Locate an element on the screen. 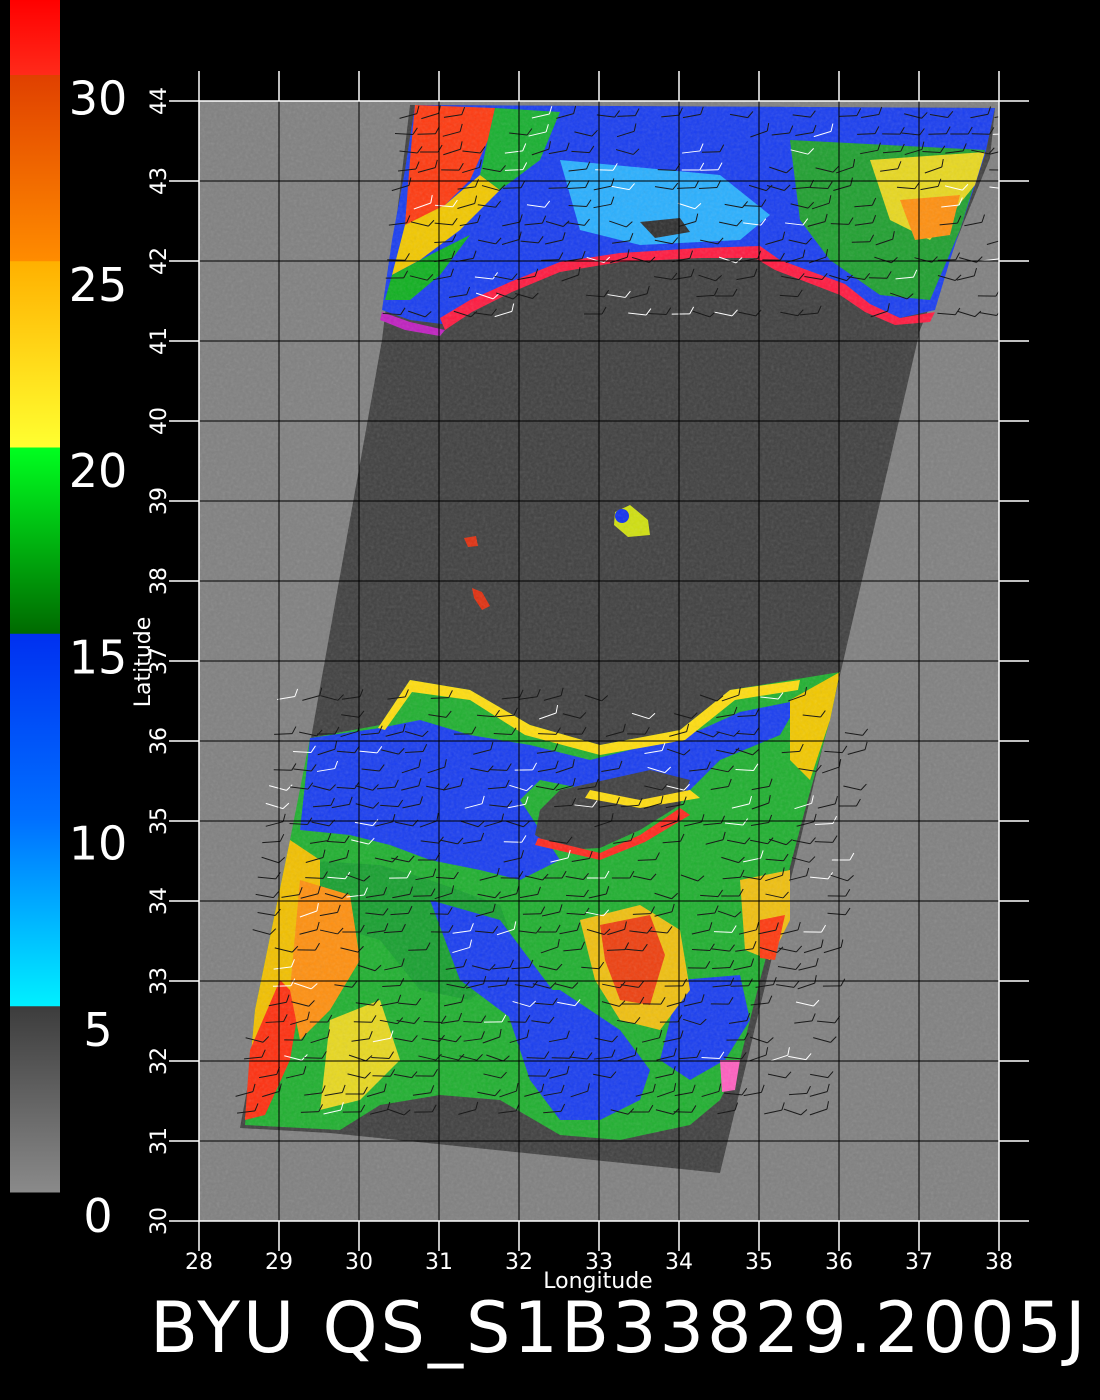  y-tick-label: 33 is located at coordinates (159, 981).